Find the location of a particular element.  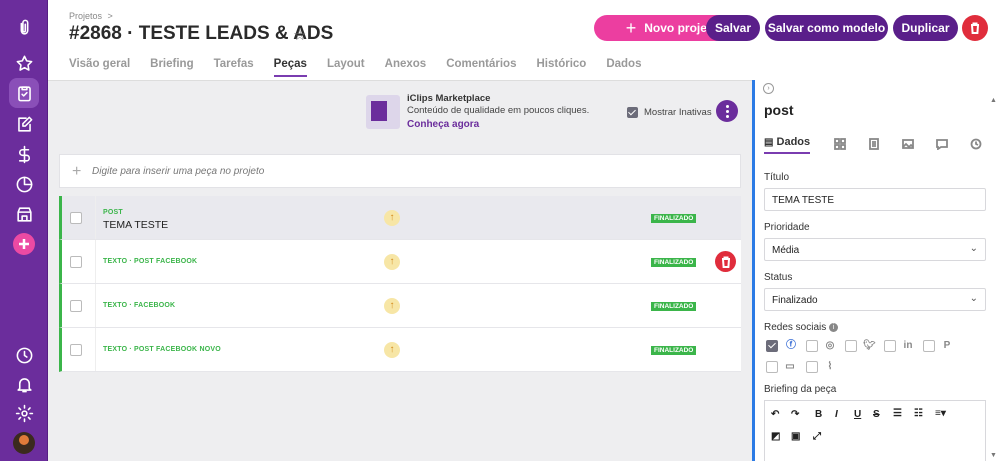

trash-icon is located at coordinates (725, 262).